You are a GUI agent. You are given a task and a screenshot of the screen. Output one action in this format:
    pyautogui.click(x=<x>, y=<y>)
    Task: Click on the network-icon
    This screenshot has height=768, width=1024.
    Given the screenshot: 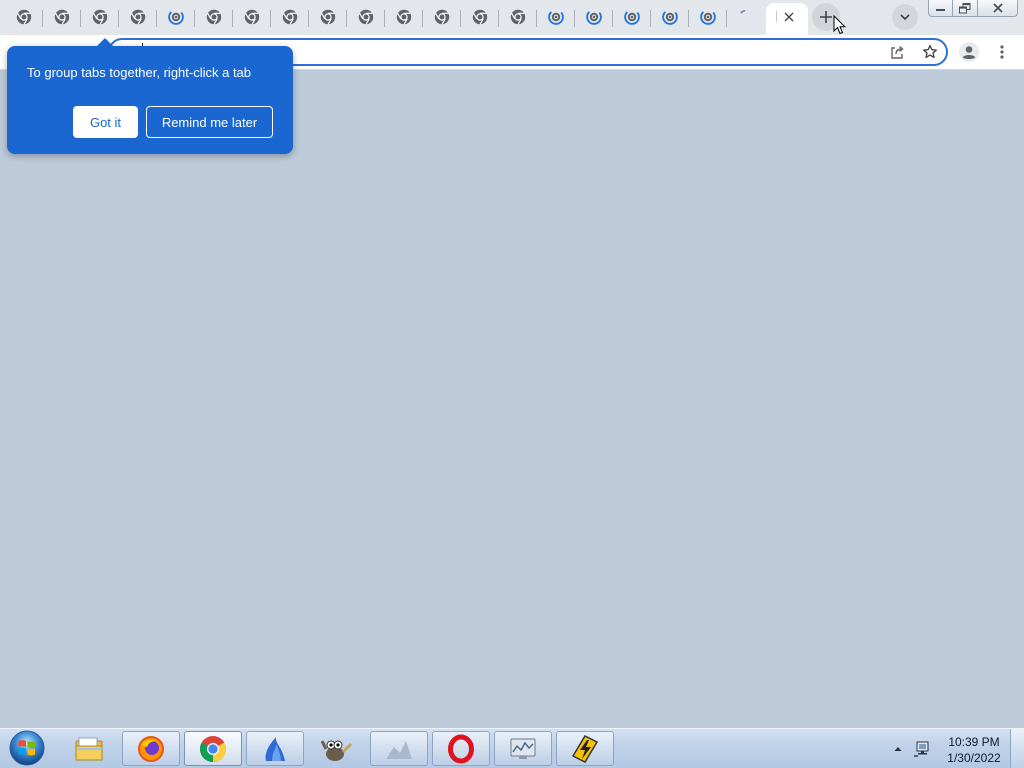 What is the action you would take?
    pyautogui.click(x=922, y=749)
    